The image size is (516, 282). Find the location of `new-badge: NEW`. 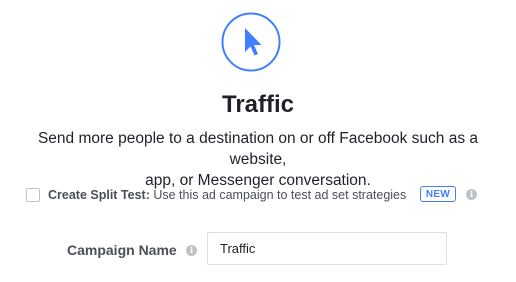

new-badge: NEW is located at coordinates (438, 194).